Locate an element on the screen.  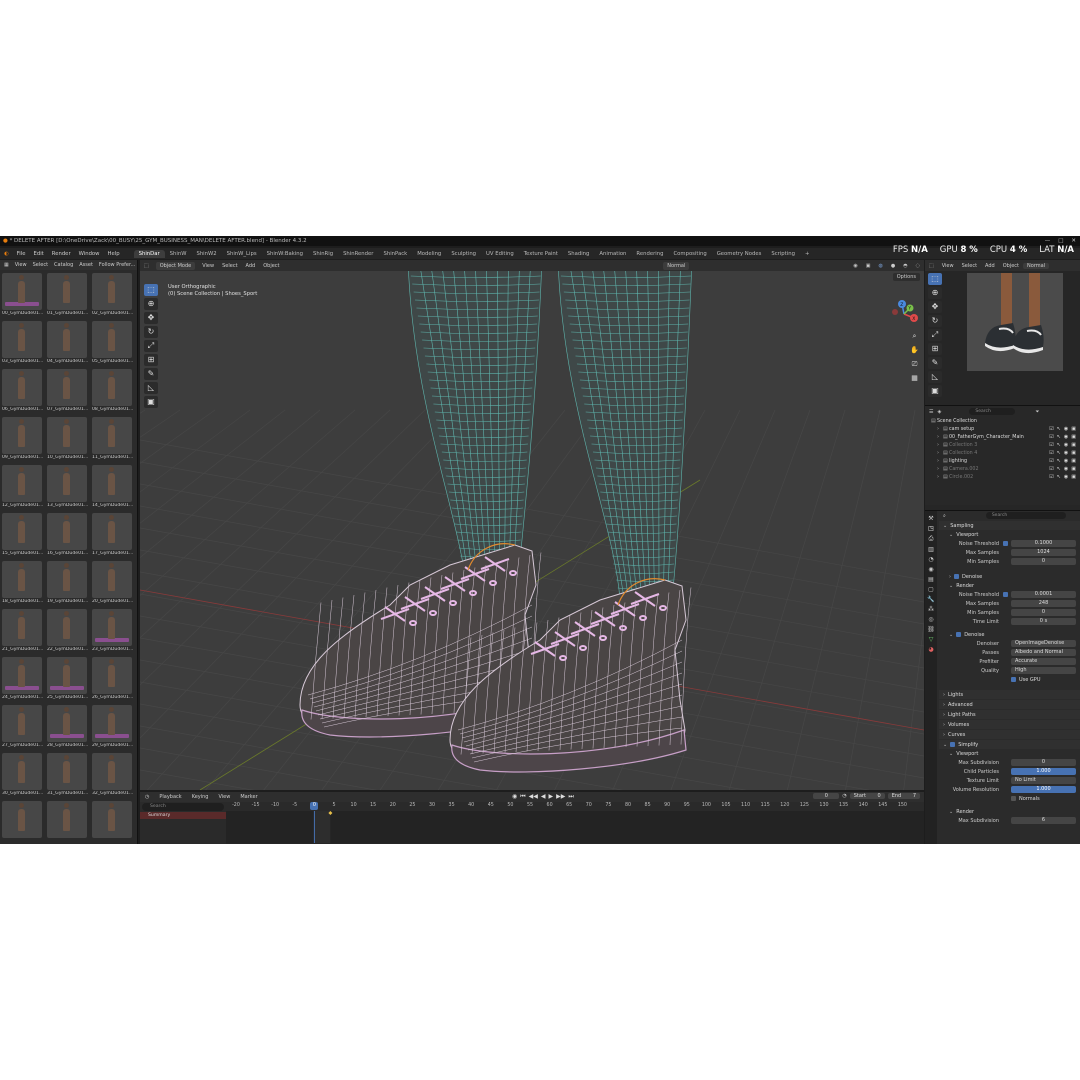
jump-start-icon: ⏮ is located at coordinates (522, 797).